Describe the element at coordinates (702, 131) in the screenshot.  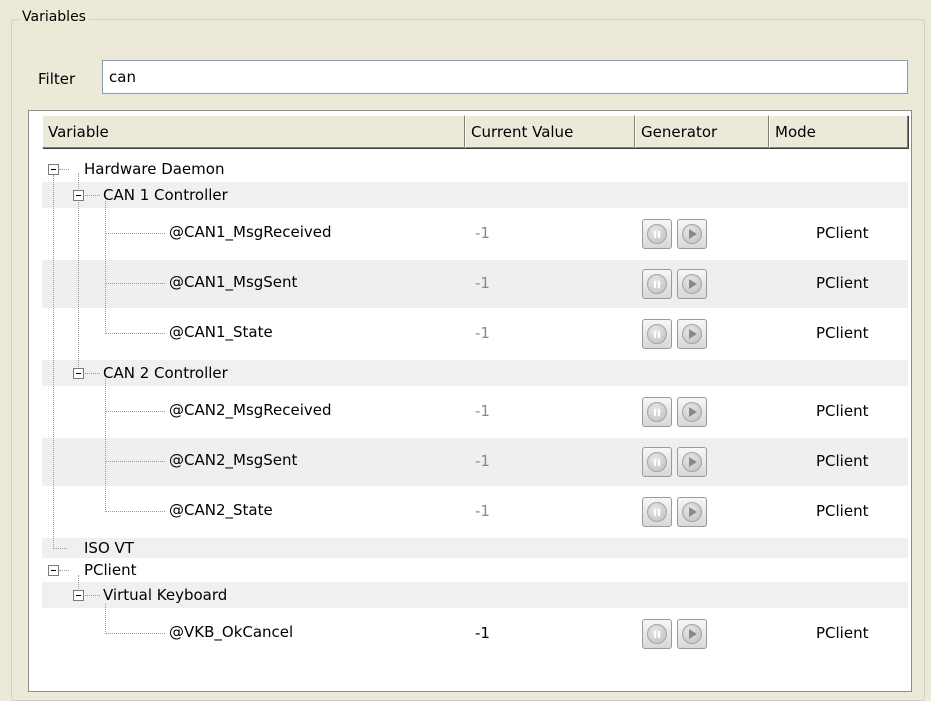
I see `column-header-generator: Generator` at that location.